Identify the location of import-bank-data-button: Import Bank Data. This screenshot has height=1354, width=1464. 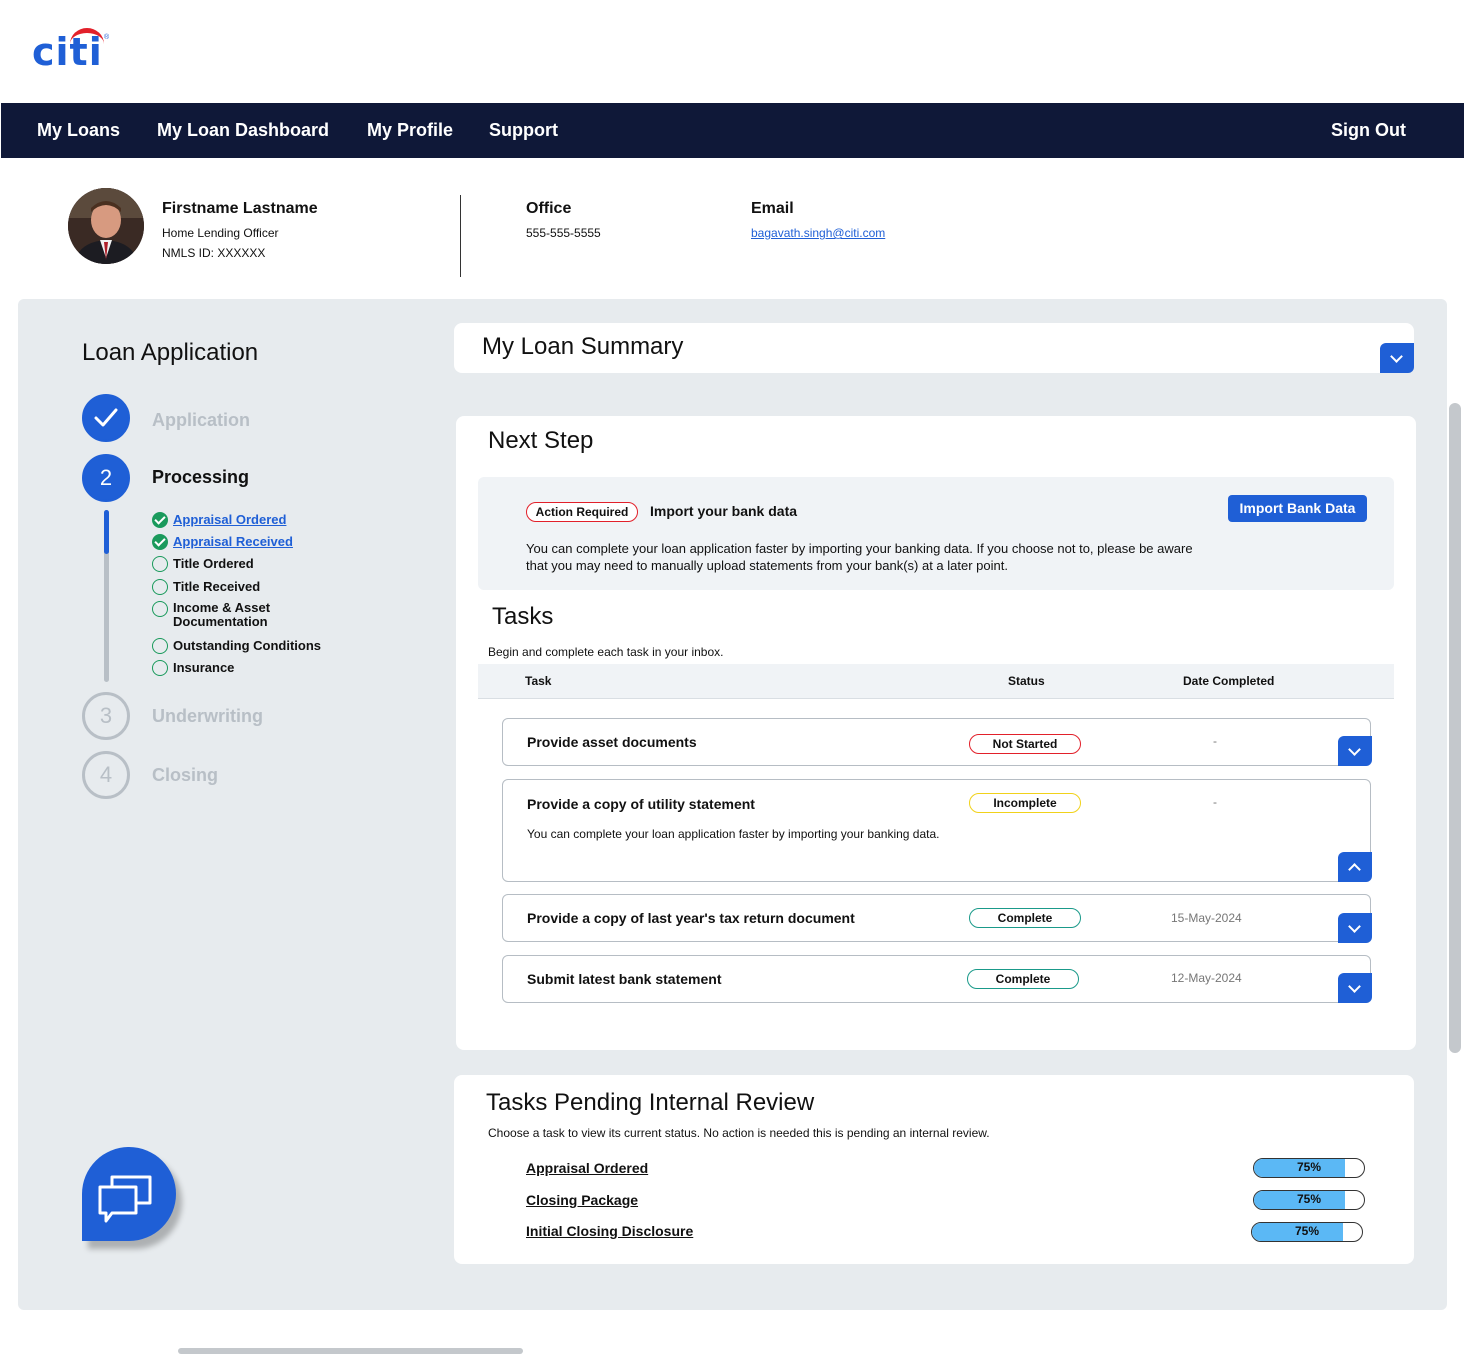
(1297, 508).